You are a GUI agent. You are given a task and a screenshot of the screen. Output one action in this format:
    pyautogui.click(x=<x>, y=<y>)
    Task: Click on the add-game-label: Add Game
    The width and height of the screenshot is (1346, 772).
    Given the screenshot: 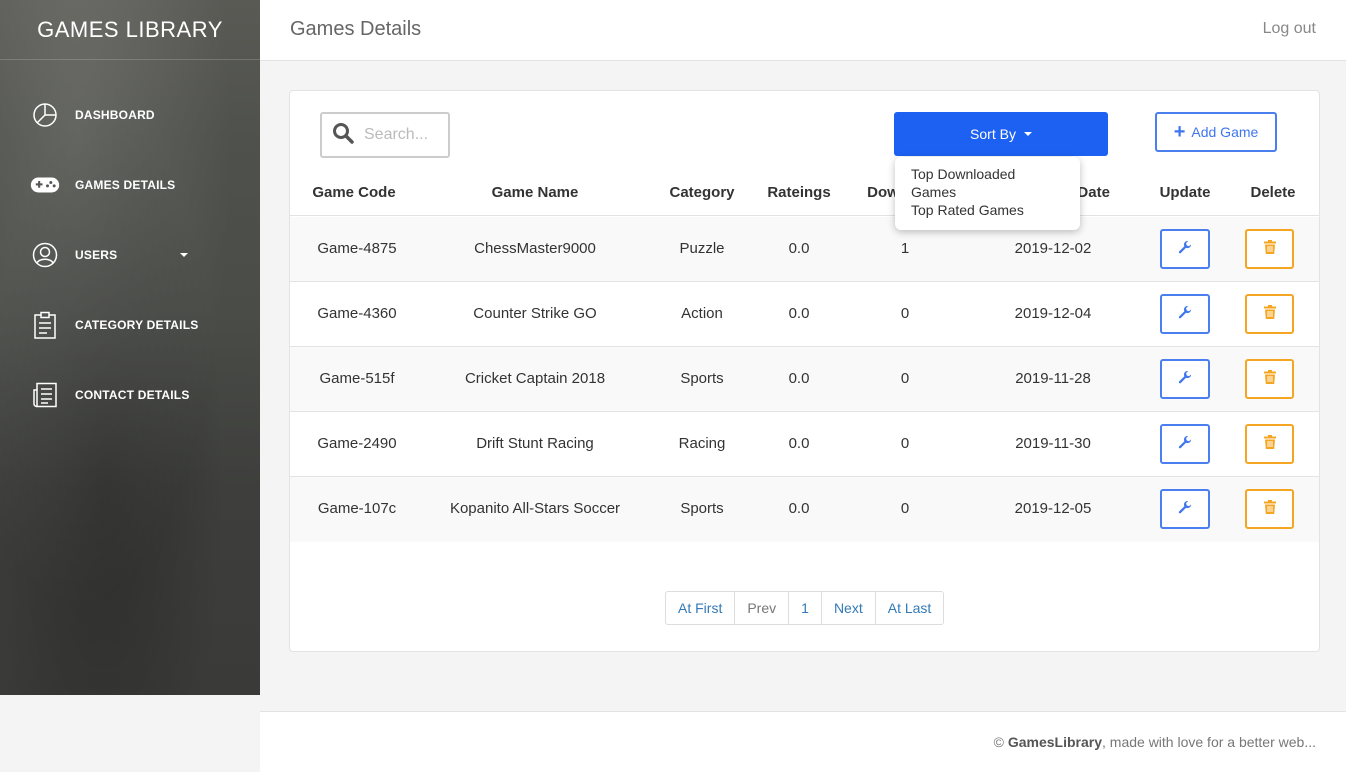 What is the action you would take?
    pyautogui.click(x=1225, y=132)
    